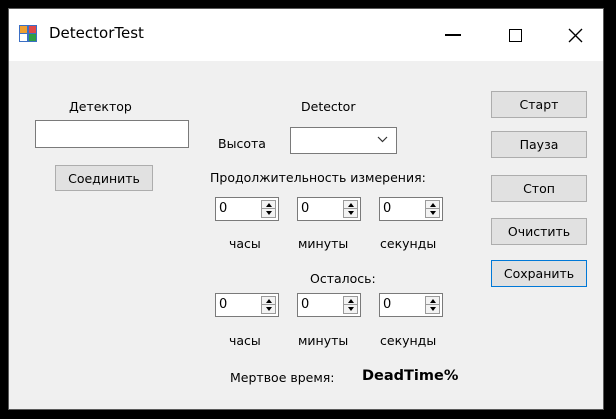 Image resolution: width=616 pixels, height=419 pixels. What do you see at coordinates (247, 305) in the screenshot?
I see `remaining-hours-spinner: 0` at bounding box center [247, 305].